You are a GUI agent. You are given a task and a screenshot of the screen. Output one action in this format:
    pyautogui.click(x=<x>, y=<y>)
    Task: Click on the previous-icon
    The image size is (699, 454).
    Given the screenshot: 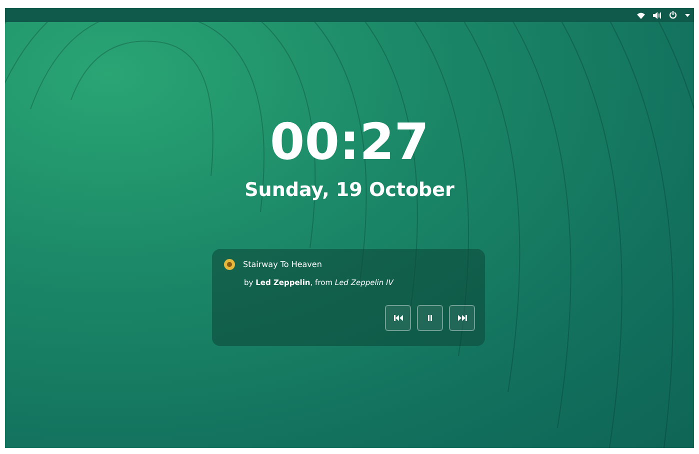 What is the action you would take?
    pyautogui.click(x=398, y=318)
    